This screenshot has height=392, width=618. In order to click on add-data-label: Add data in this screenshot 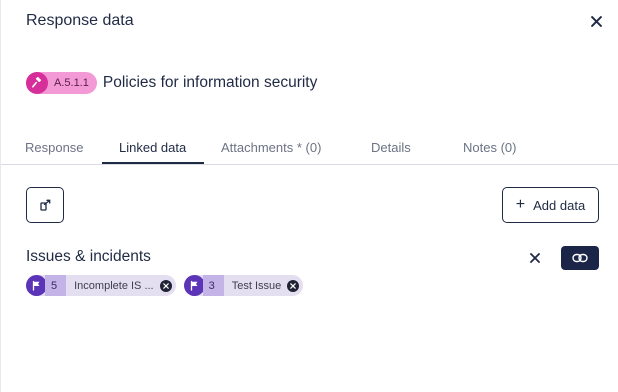, I will do `click(559, 205)`.